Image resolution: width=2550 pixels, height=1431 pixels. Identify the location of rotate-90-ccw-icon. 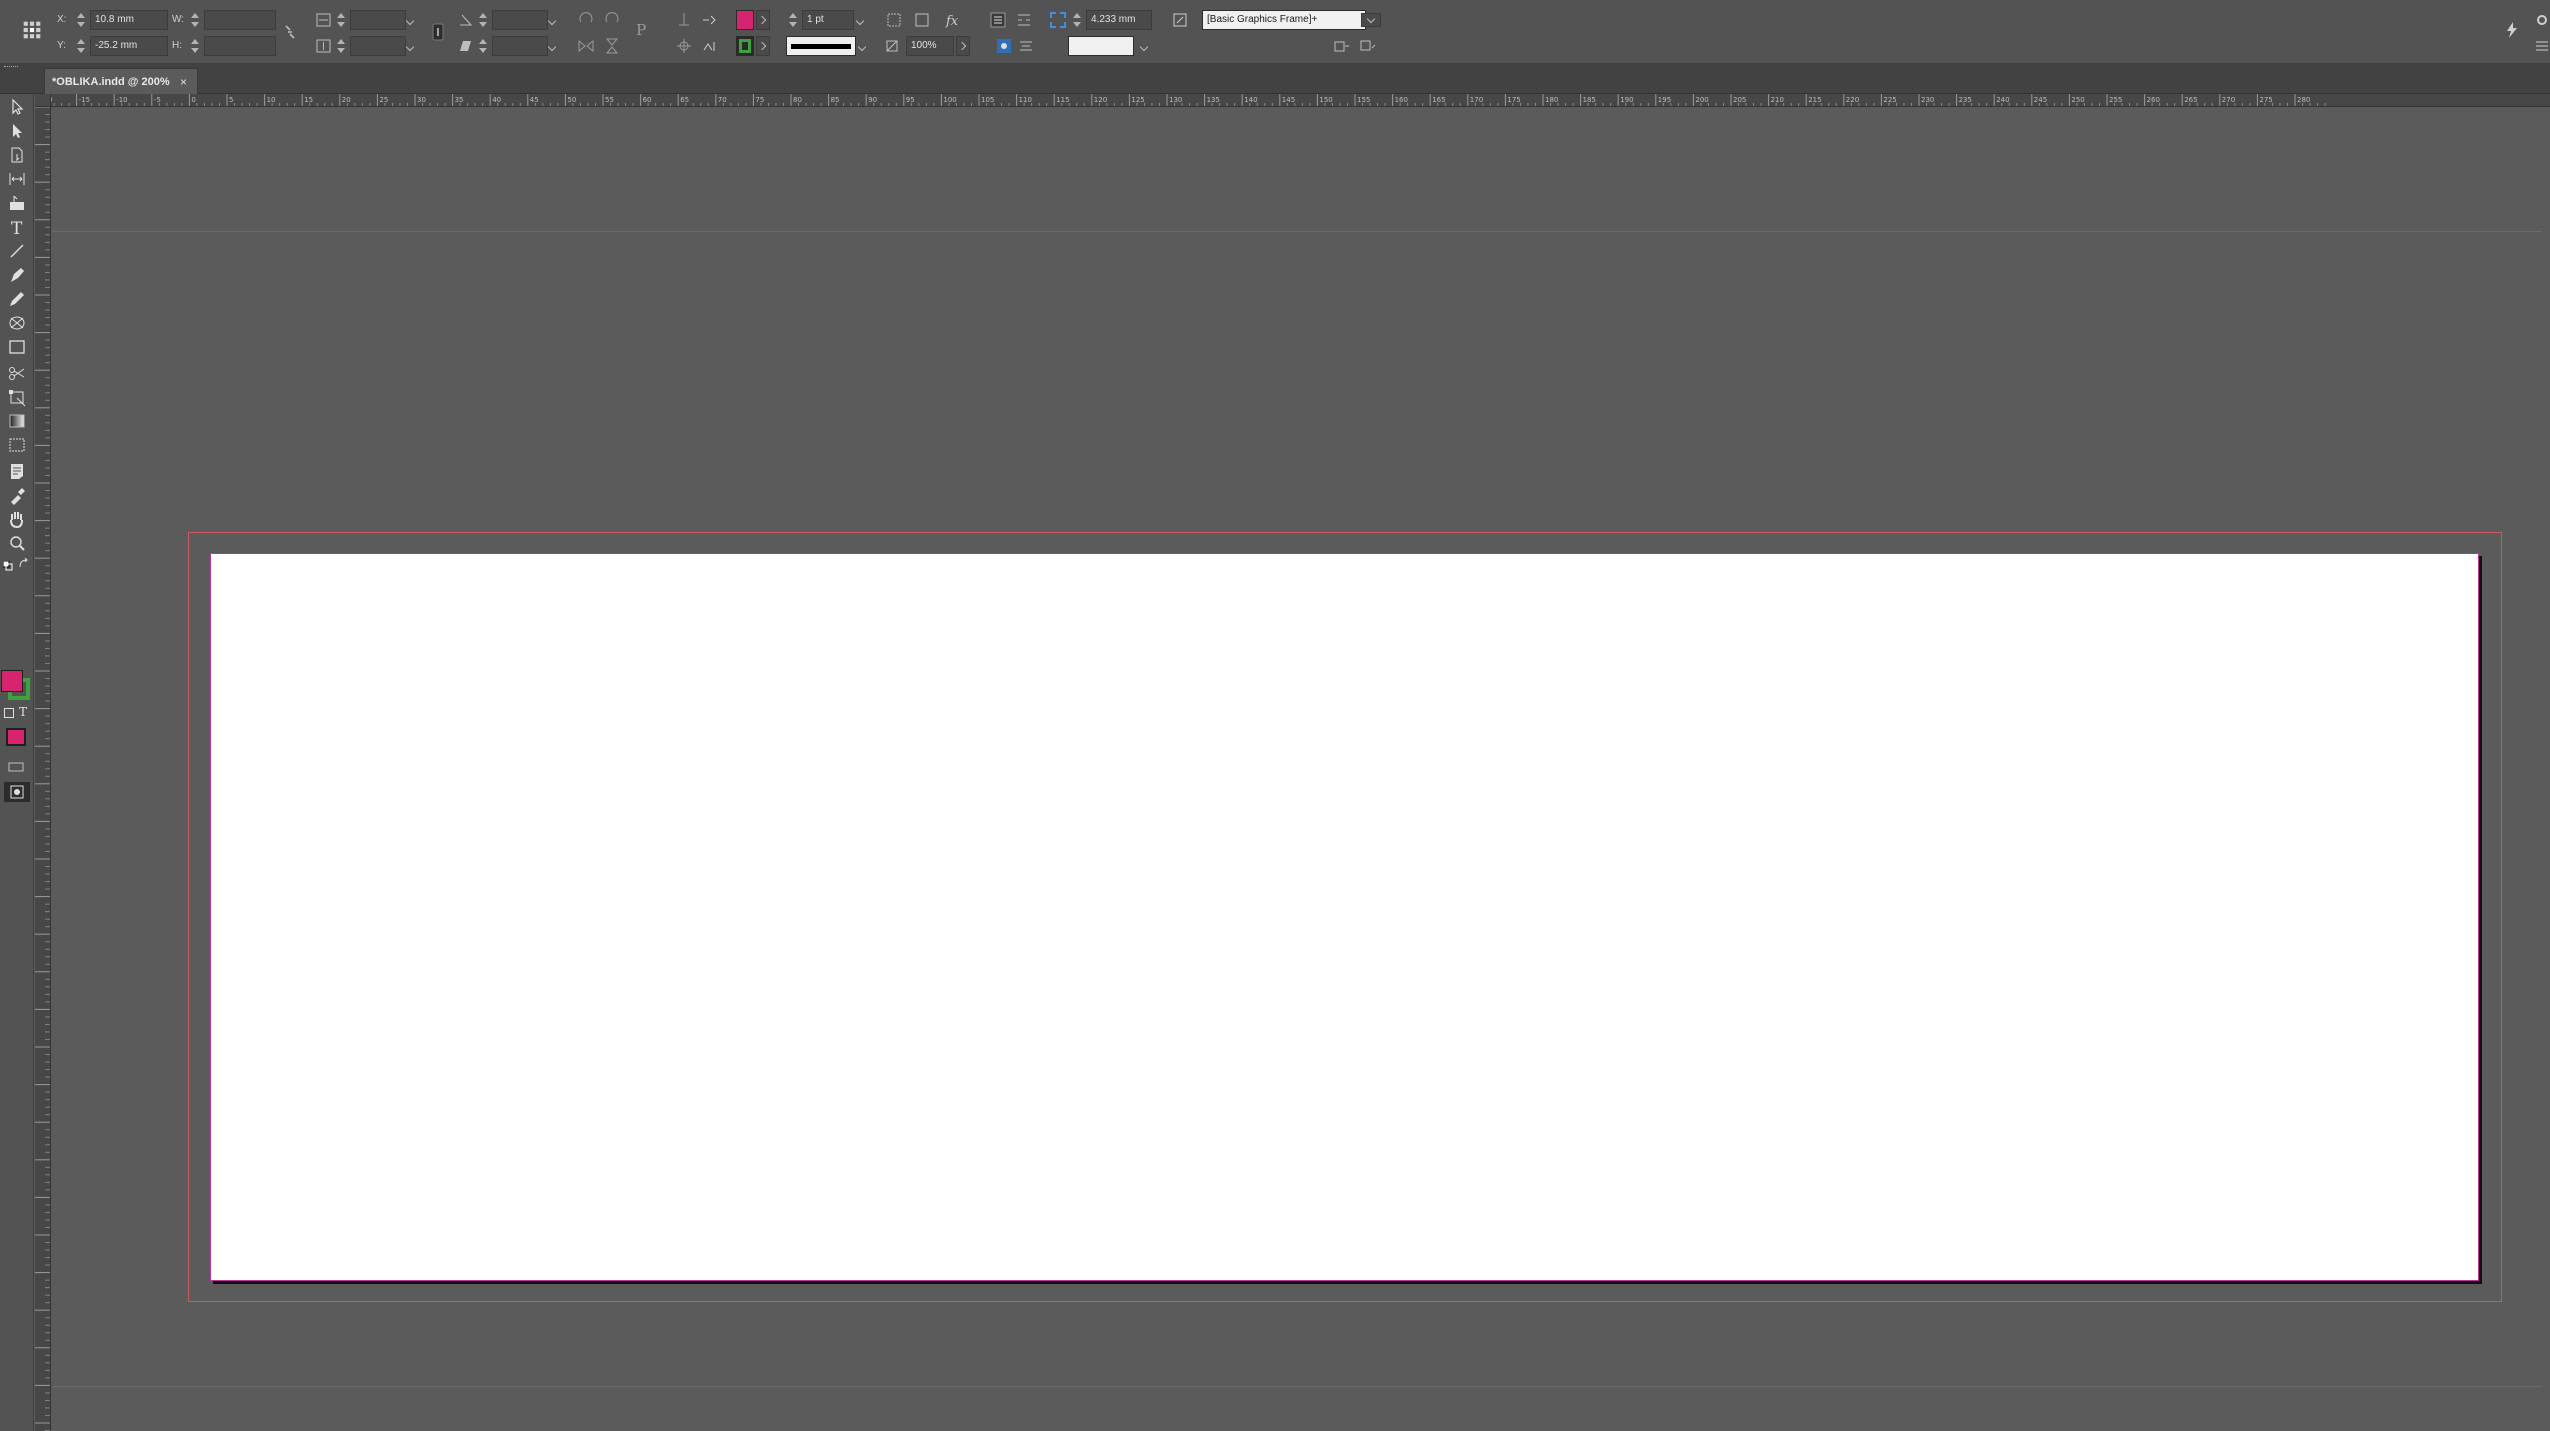
(612, 20).